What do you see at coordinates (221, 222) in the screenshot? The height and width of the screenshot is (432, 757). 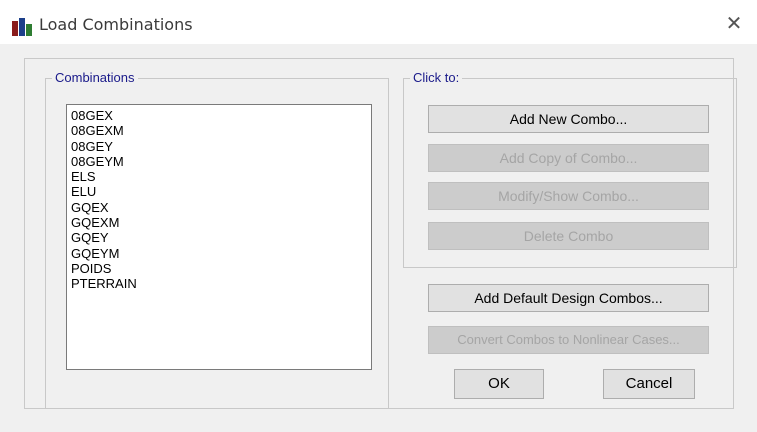 I see `list-item: GQEXM` at bounding box center [221, 222].